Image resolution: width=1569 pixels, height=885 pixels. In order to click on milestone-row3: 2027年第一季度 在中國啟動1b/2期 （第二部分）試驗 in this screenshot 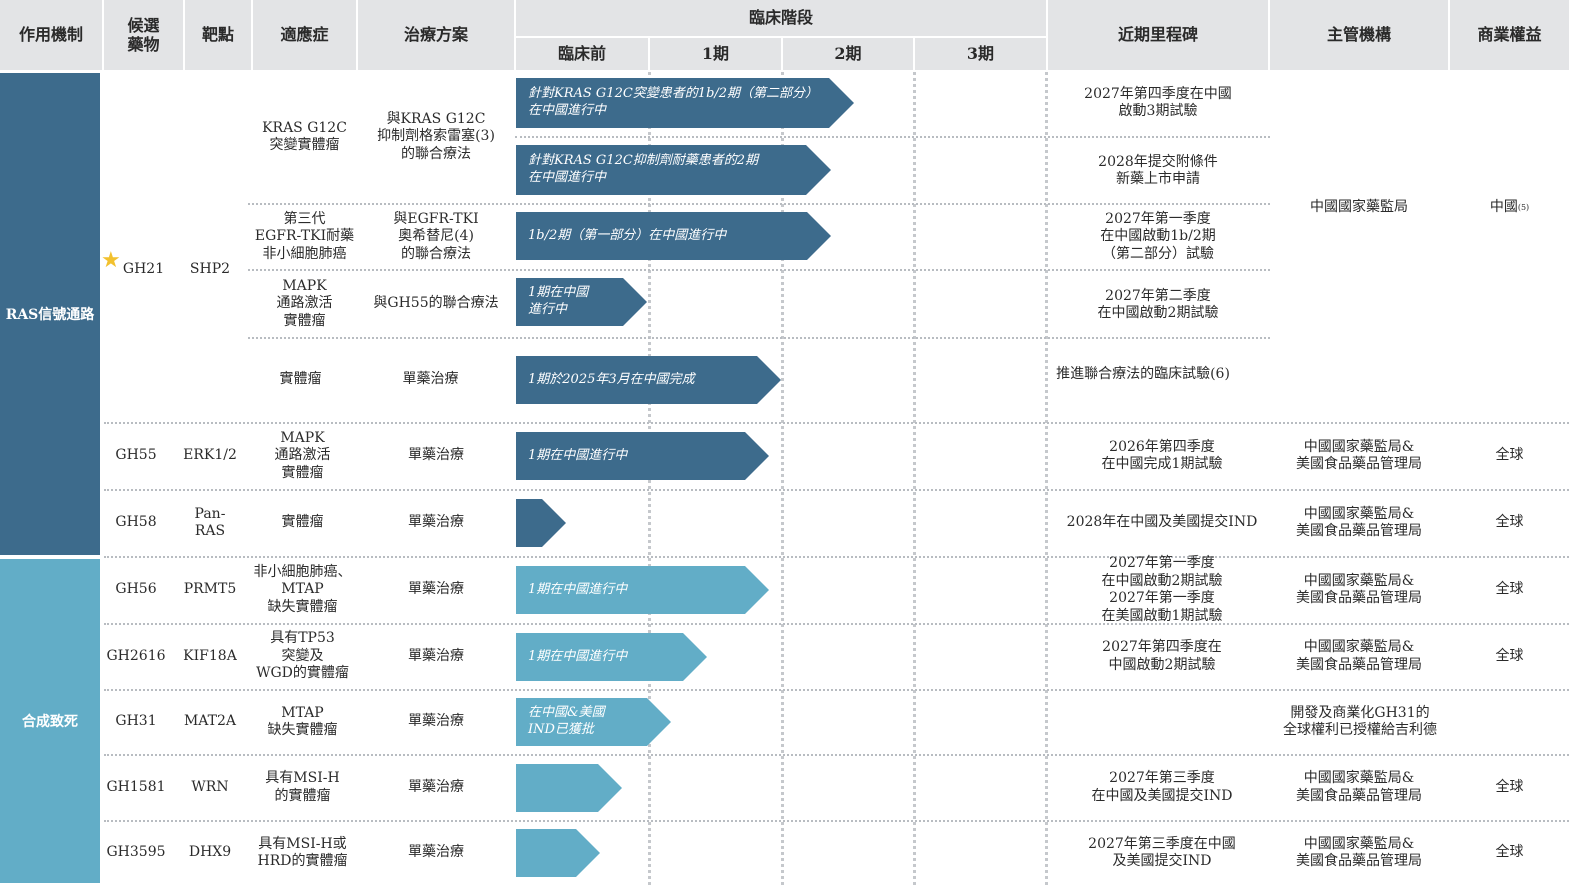, I will do `click(1158, 236)`.